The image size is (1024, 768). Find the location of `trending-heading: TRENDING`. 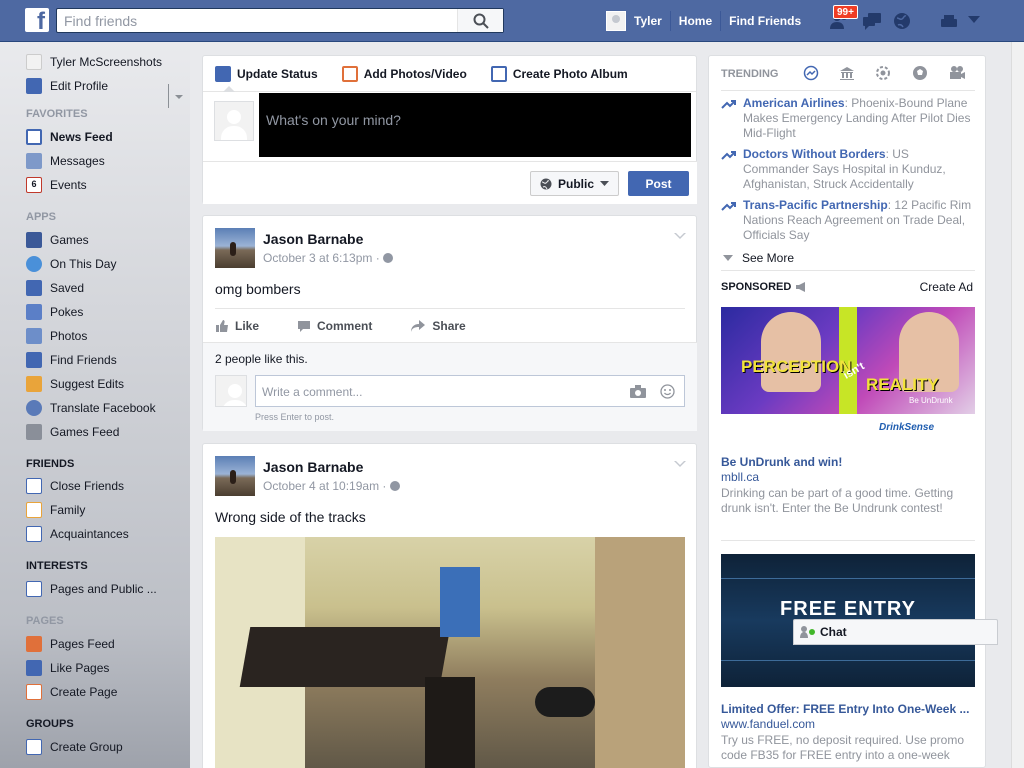

trending-heading: TRENDING is located at coordinates (750, 74).